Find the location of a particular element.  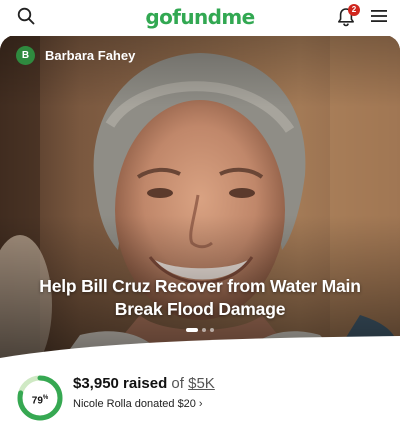

raised-amount: $3,950 raised is located at coordinates (120, 383).